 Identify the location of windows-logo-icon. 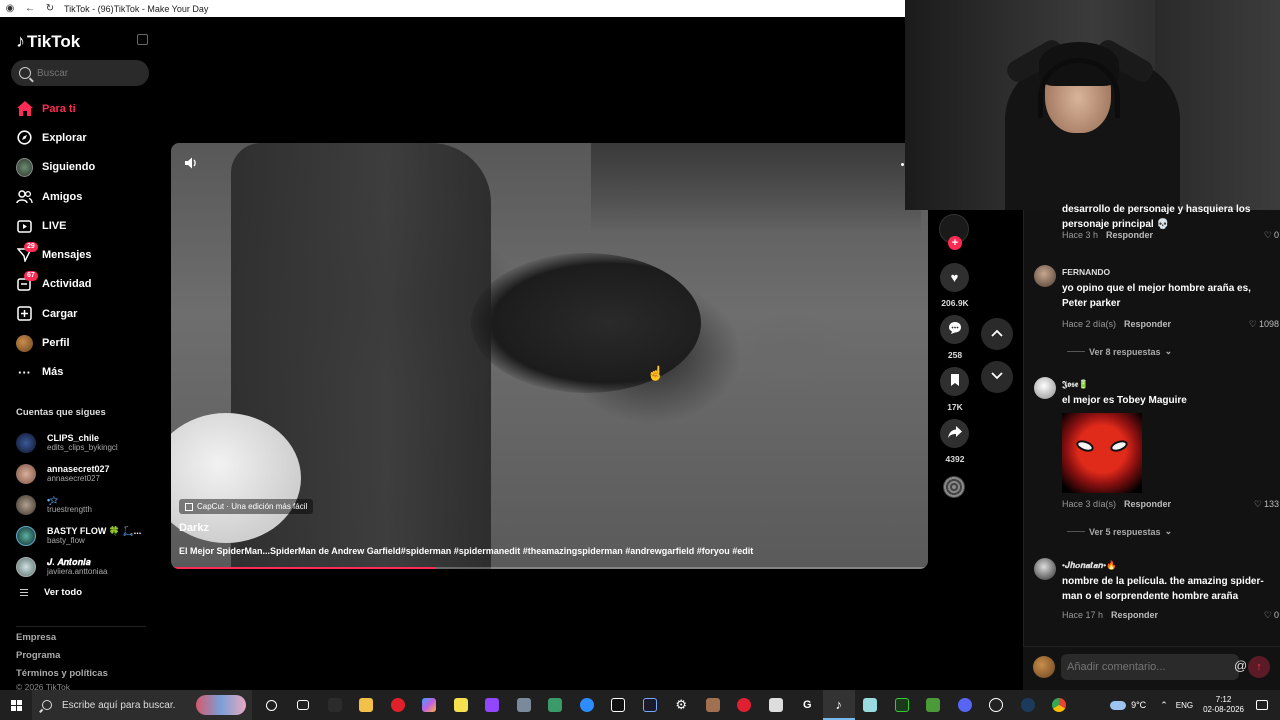
(16, 705).